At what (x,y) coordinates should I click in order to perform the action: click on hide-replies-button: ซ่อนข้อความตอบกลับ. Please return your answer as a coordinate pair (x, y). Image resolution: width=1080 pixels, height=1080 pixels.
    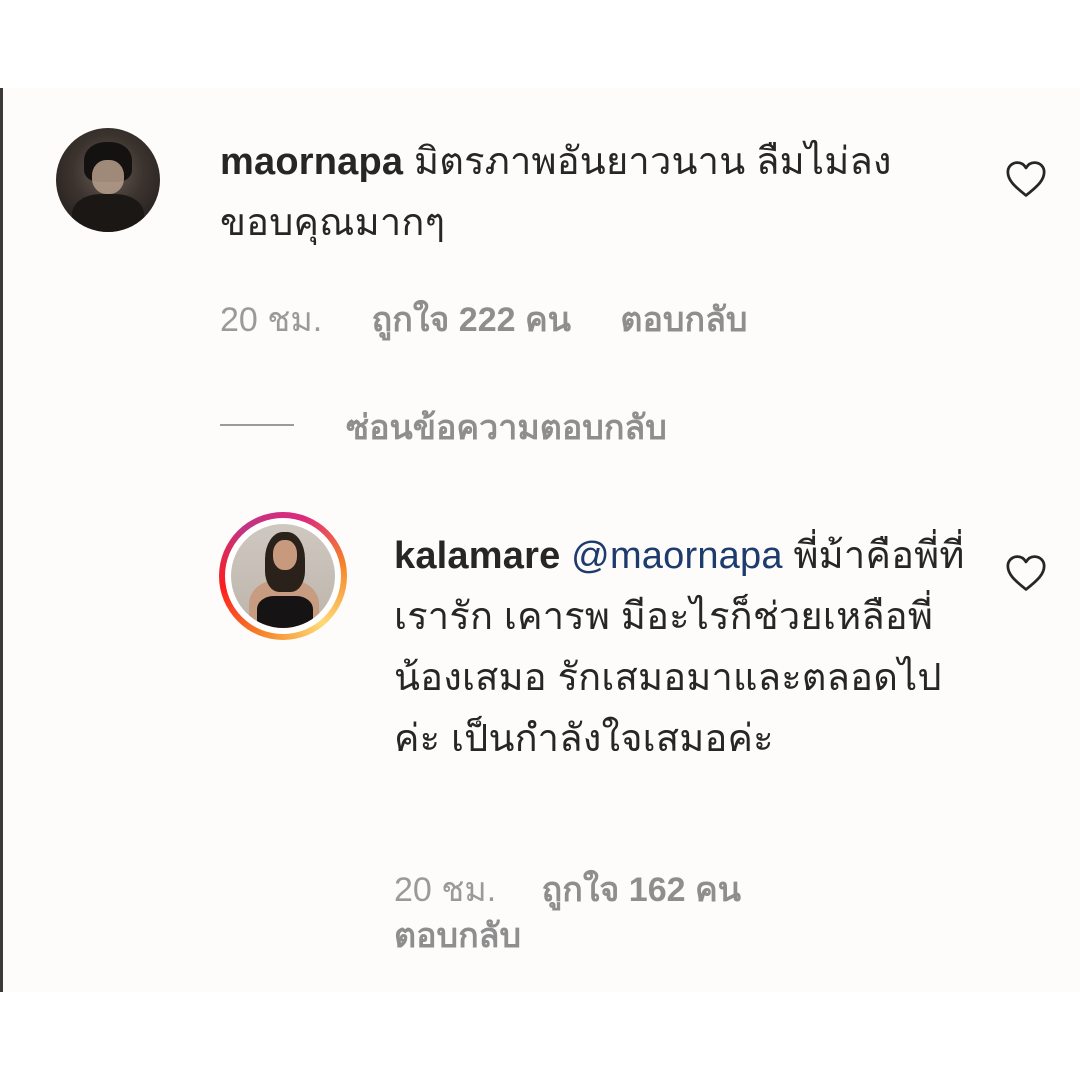
    Looking at the image, I should click on (506, 427).